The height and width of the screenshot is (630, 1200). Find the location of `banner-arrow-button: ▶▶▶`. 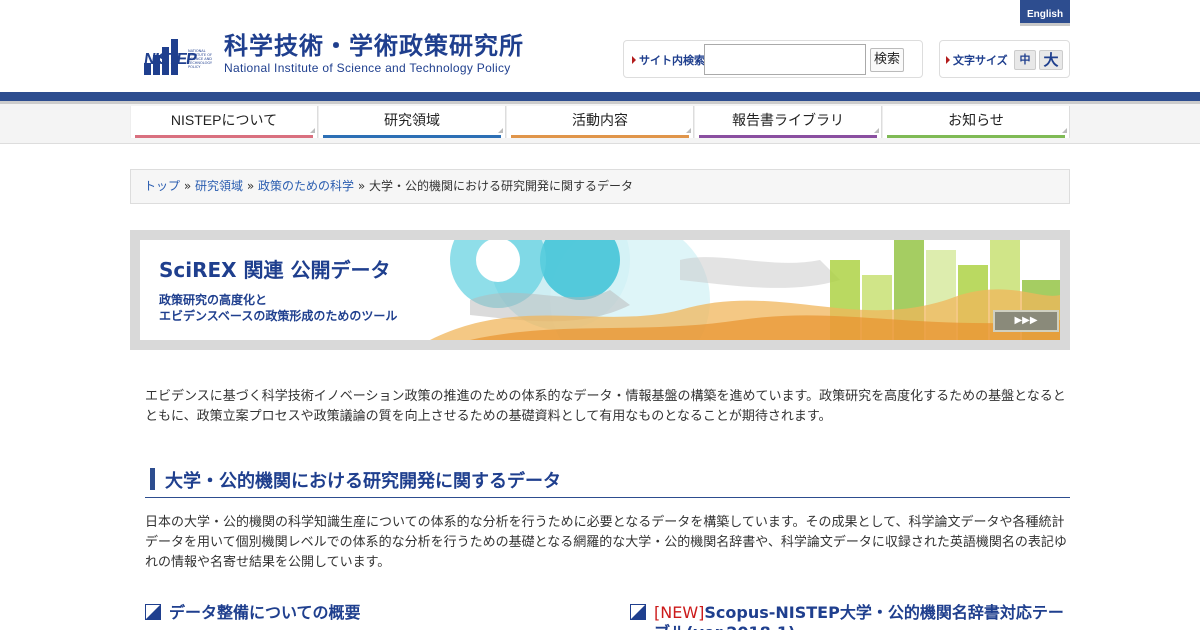

banner-arrow-button: ▶▶▶ is located at coordinates (1026, 321).